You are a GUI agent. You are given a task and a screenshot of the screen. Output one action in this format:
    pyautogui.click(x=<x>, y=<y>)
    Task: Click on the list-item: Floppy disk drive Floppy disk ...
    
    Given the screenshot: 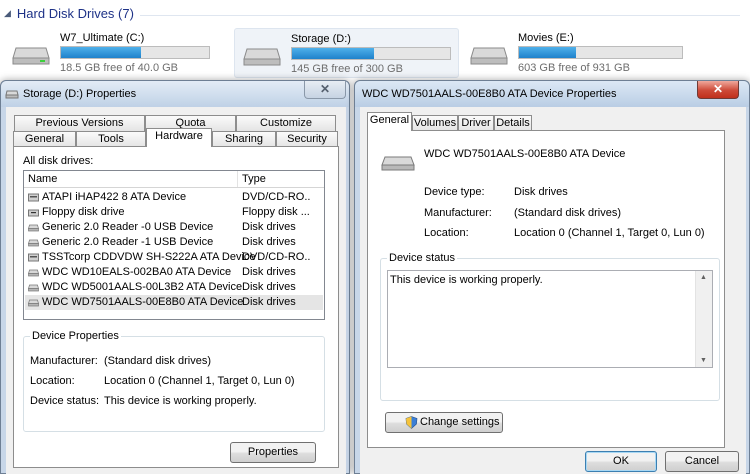 What is the action you would take?
    pyautogui.click(x=174, y=212)
    